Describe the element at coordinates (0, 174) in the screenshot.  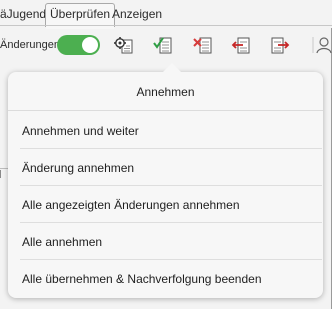
I see `background-ruler-tick` at that location.